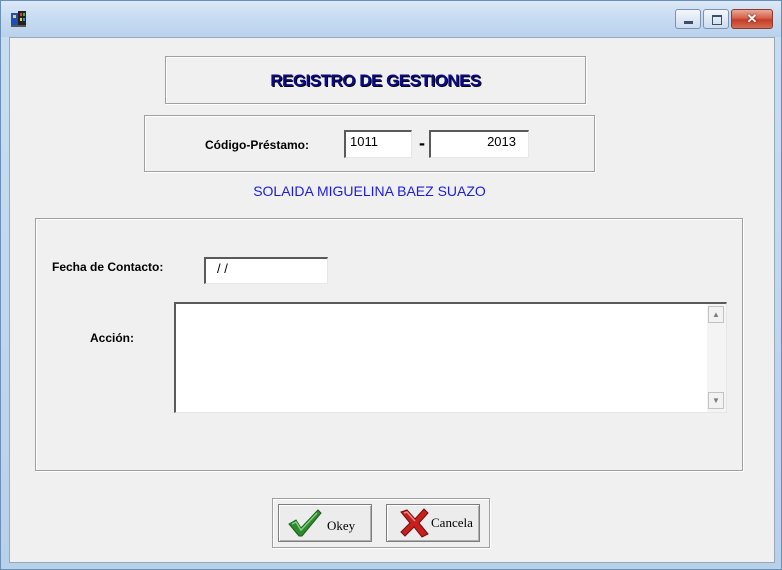  I want to click on window-controls: ✕, so click(724, 20).